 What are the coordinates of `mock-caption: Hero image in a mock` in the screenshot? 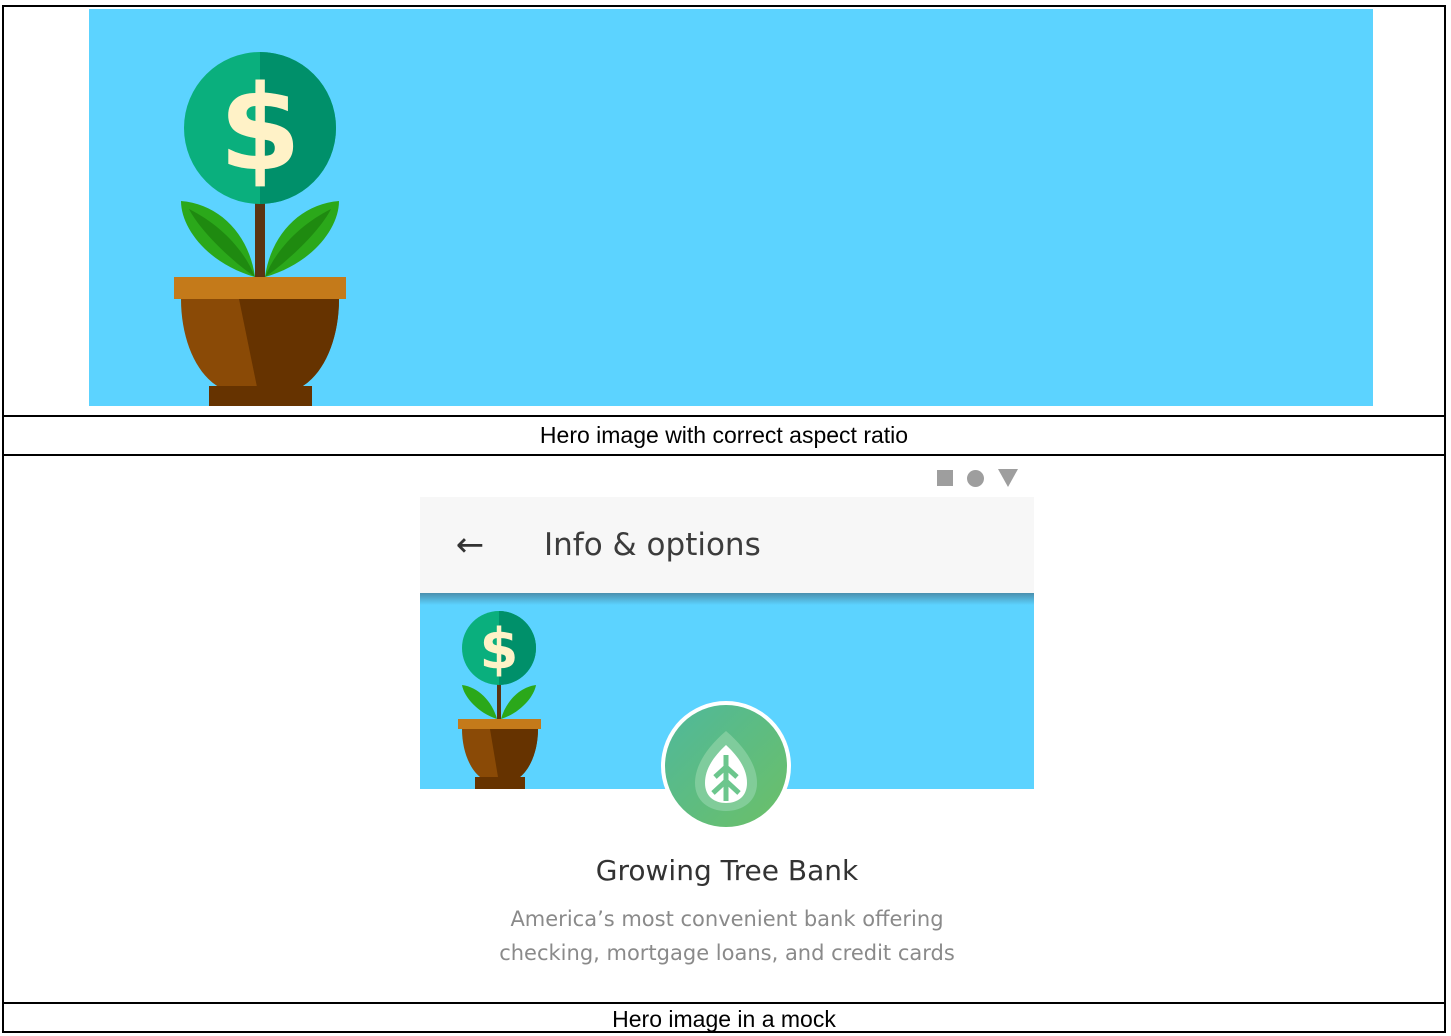 It's located at (724, 1019).